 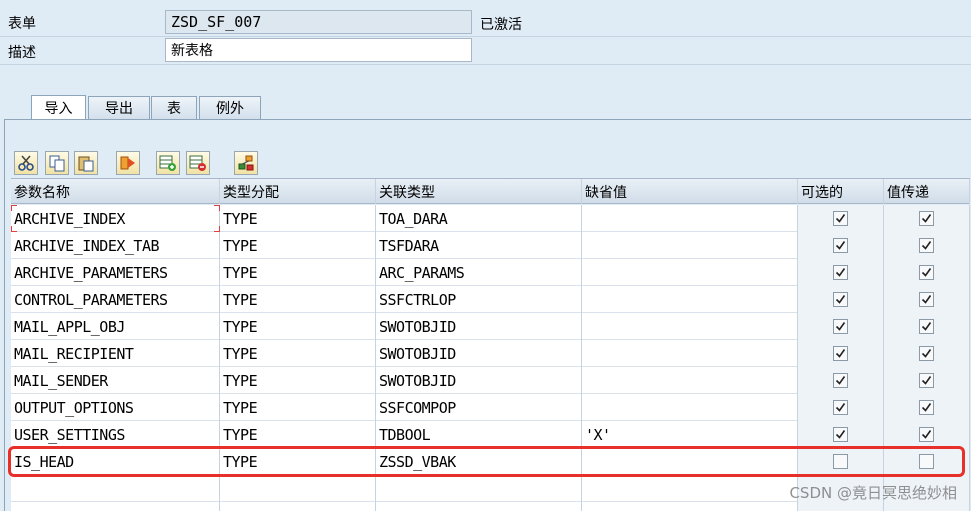 I want to click on cell-parameter-name: CONTROL_PARAMETERS, so click(x=115, y=299).